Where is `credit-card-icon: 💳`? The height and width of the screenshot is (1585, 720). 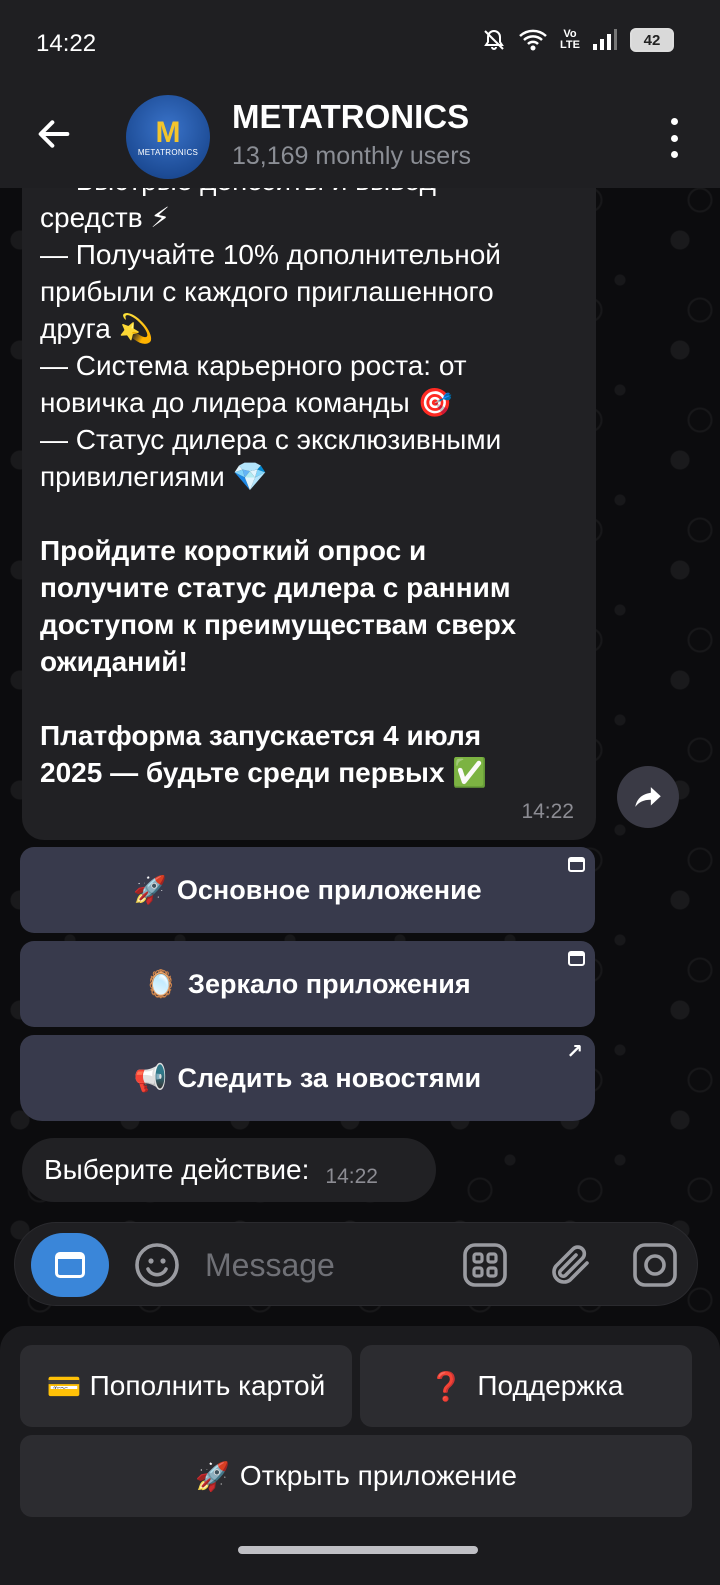
credit-card-icon: 💳 is located at coordinates (64, 1386).